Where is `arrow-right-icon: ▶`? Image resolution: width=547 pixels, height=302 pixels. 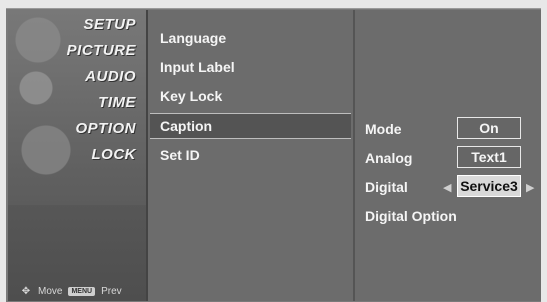
arrow-right-icon: ▶ is located at coordinates (530, 187).